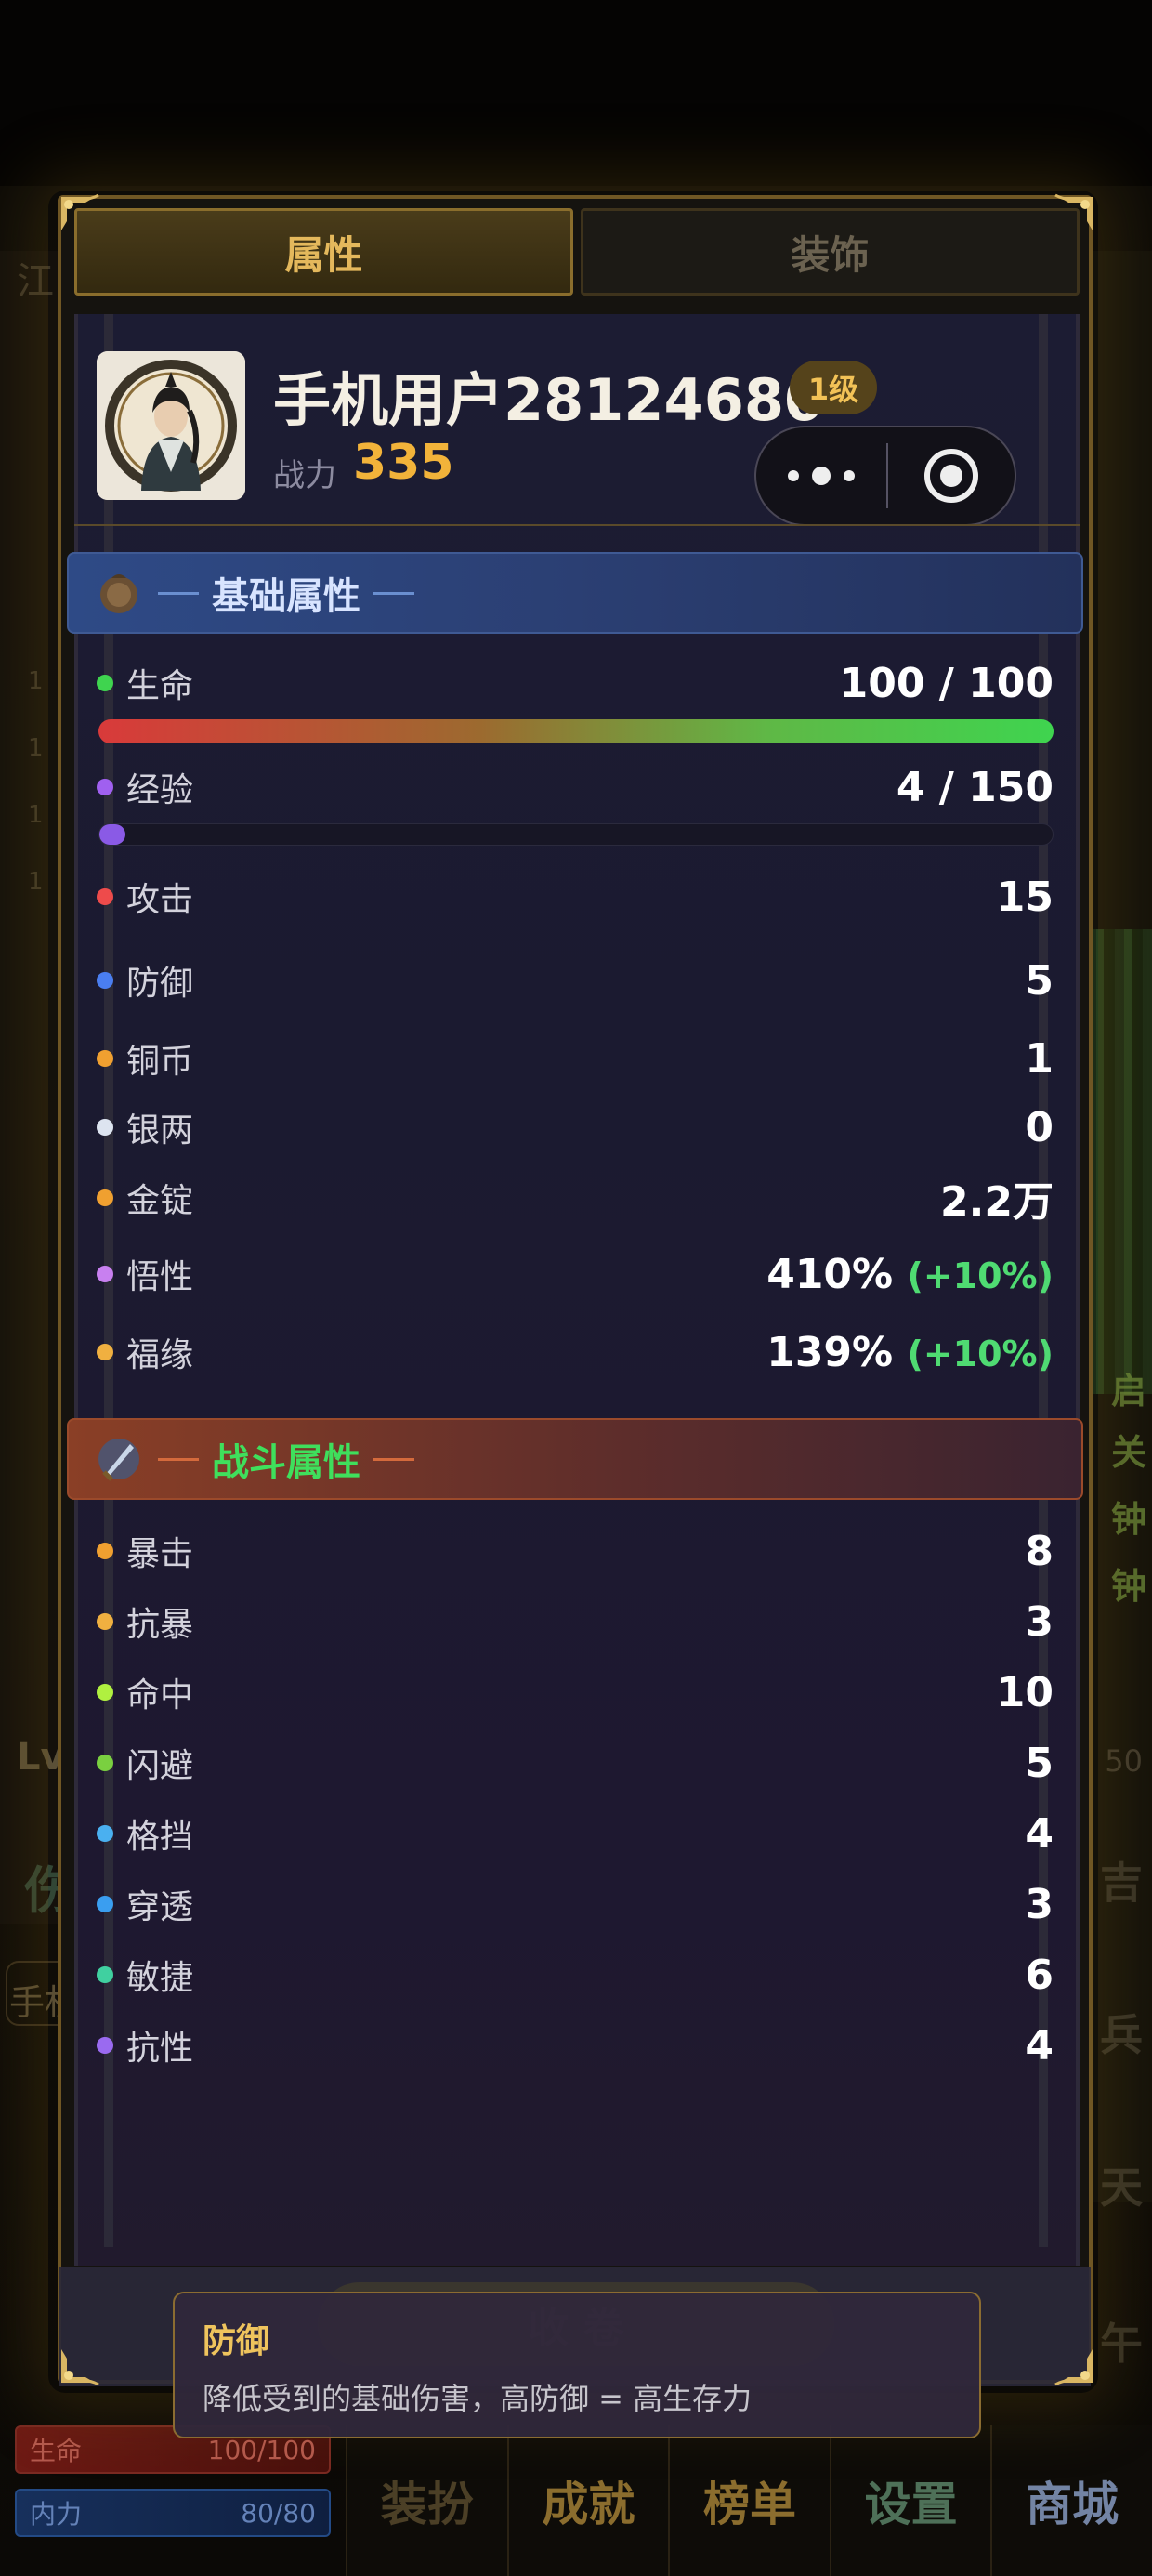 This screenshot has width=1152, height=2576. What do you see at coordinates (1039, 1059) in the screenshot?
I see `stat-value: 1` at bounding box center [1039, 1059].